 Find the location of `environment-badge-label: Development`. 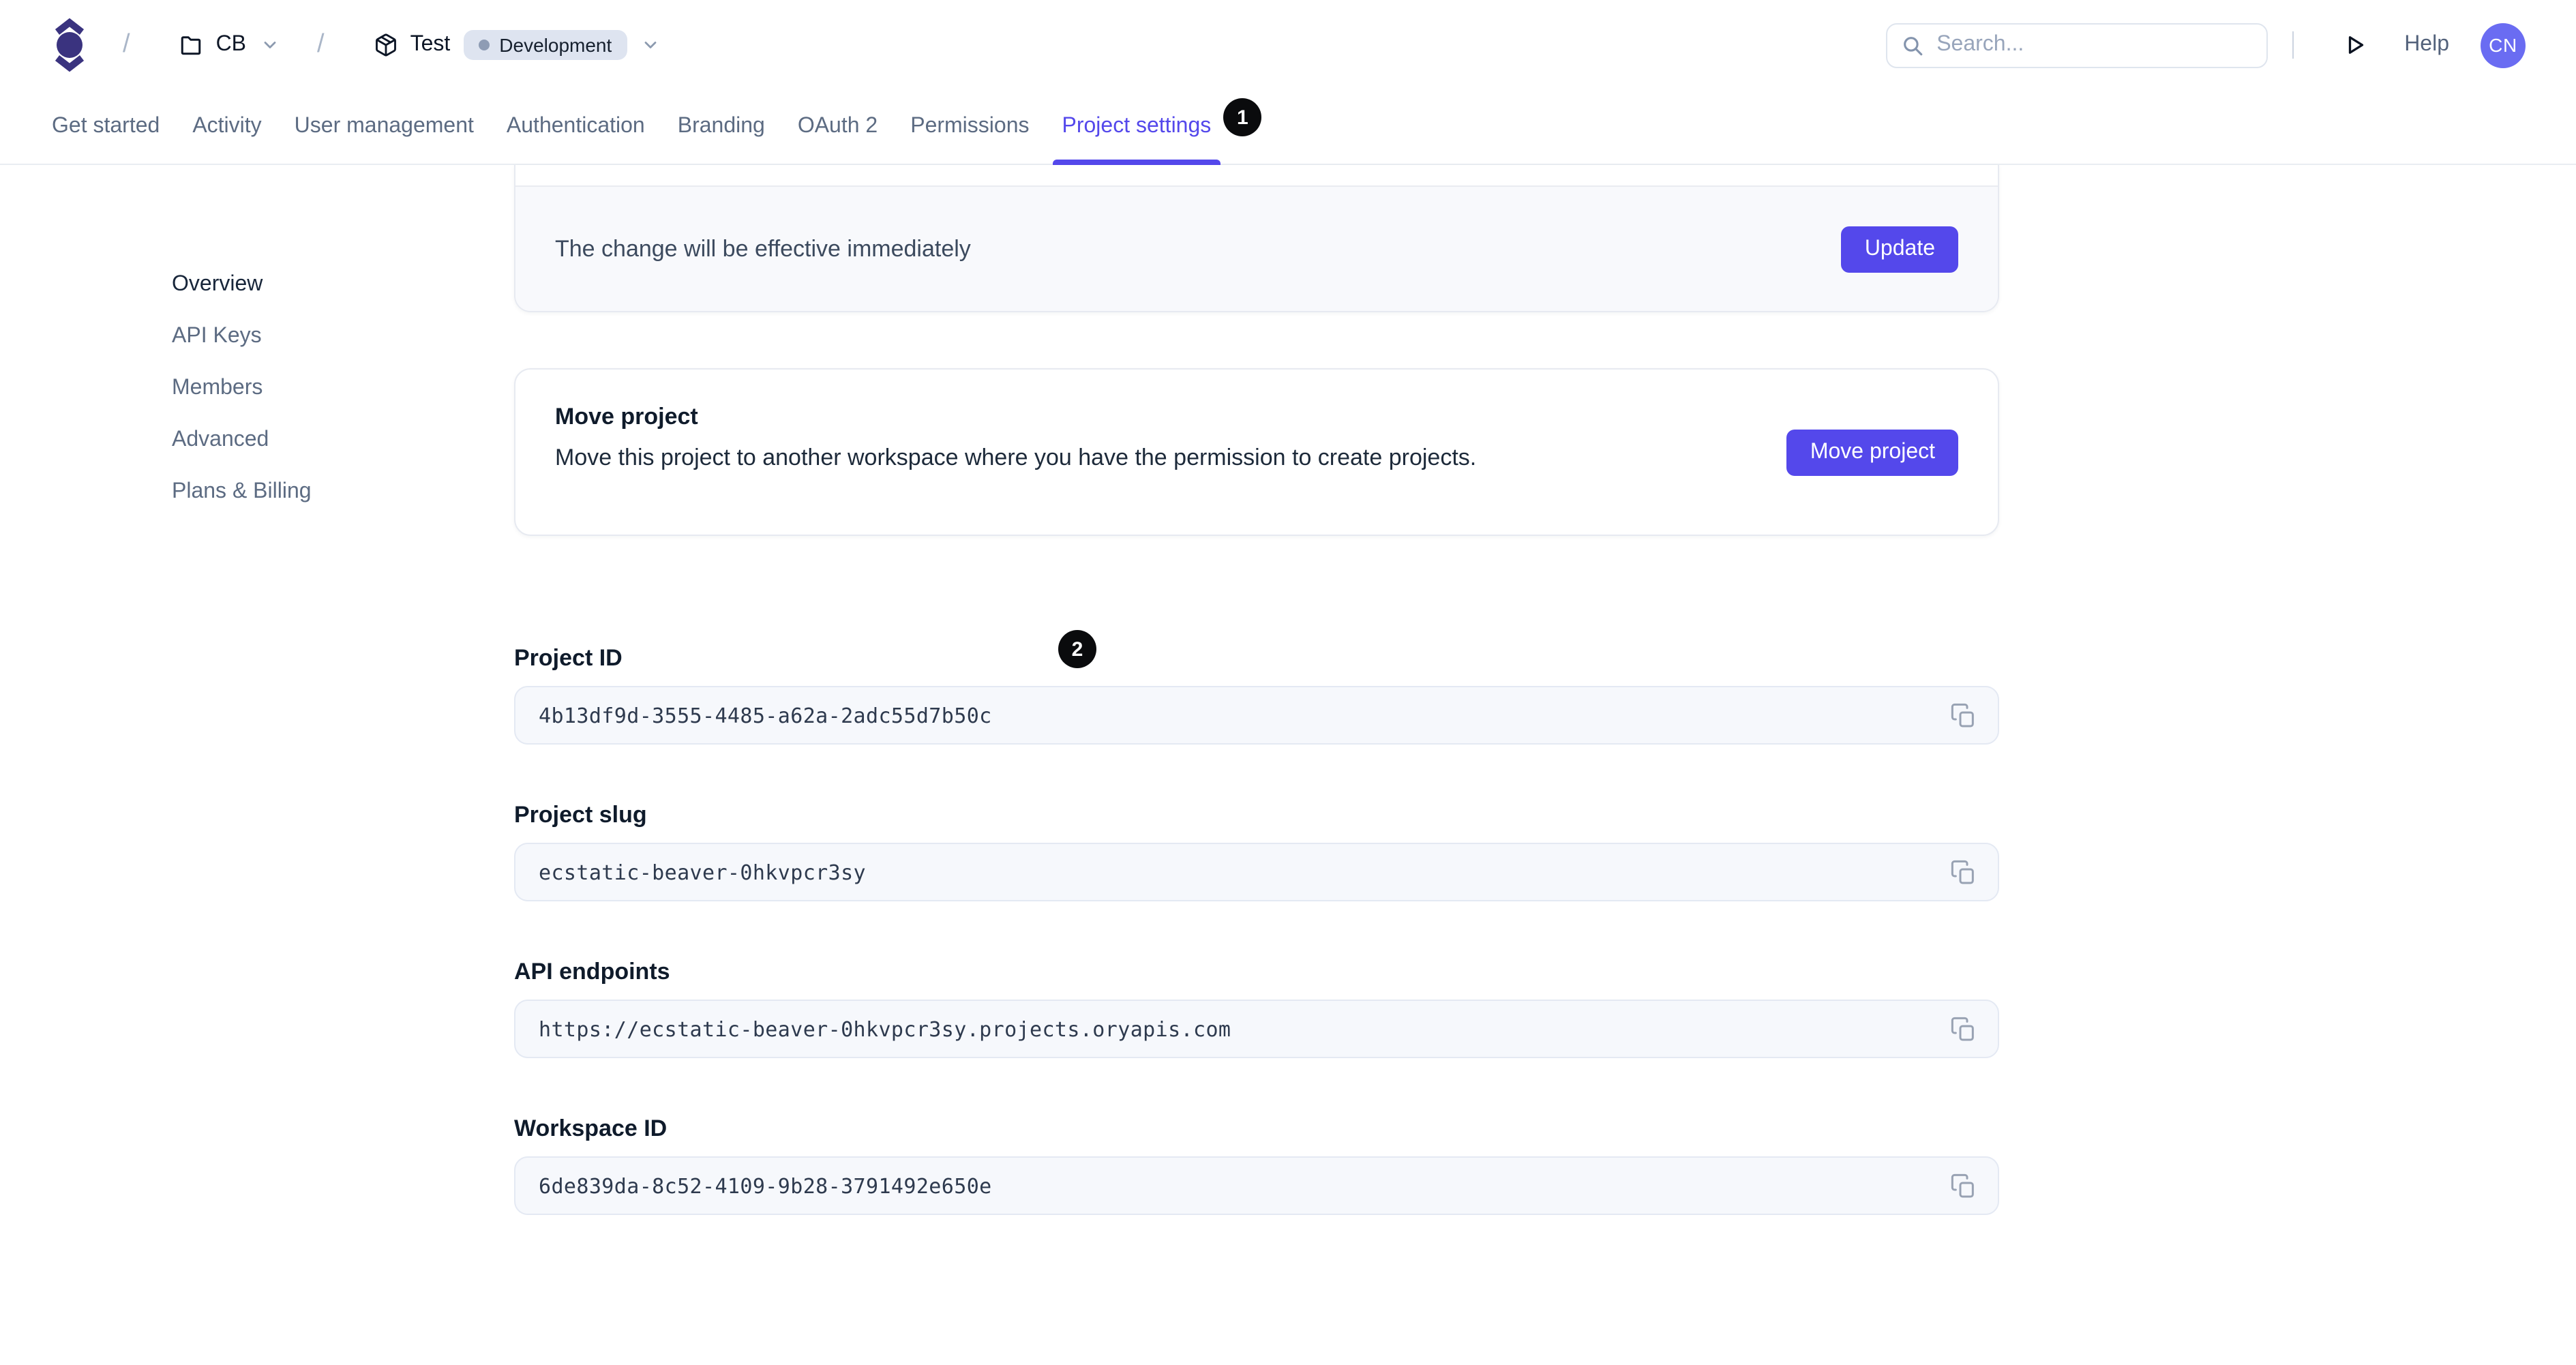

environment-badge-label: Development is located at coordinates (555, 45).